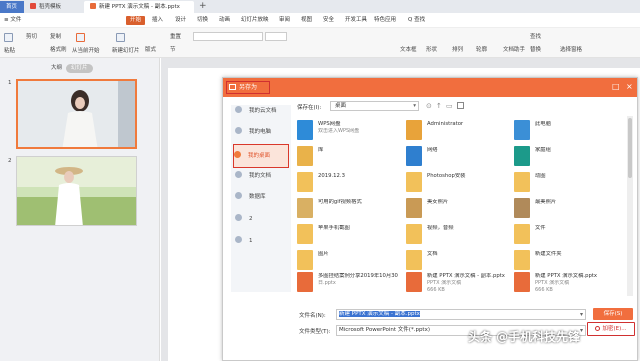  Describe the element at coordinates (232, 87) in the screenshot. I see `wps-logo-icon` at that location.